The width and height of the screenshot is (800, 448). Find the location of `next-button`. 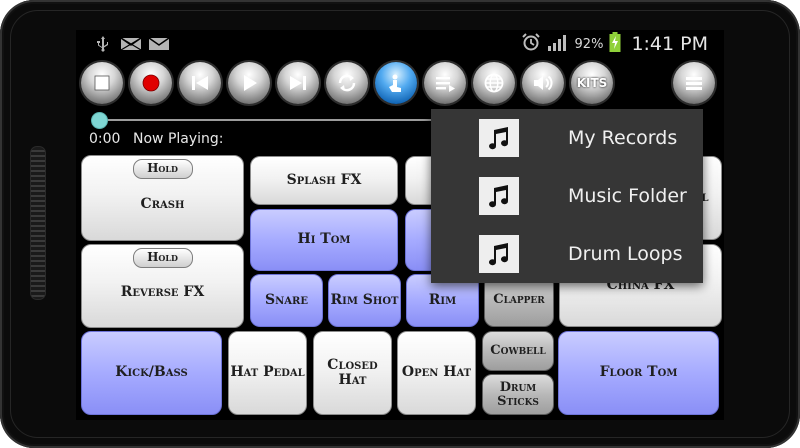

next-button is located at coordinates (298, 83).